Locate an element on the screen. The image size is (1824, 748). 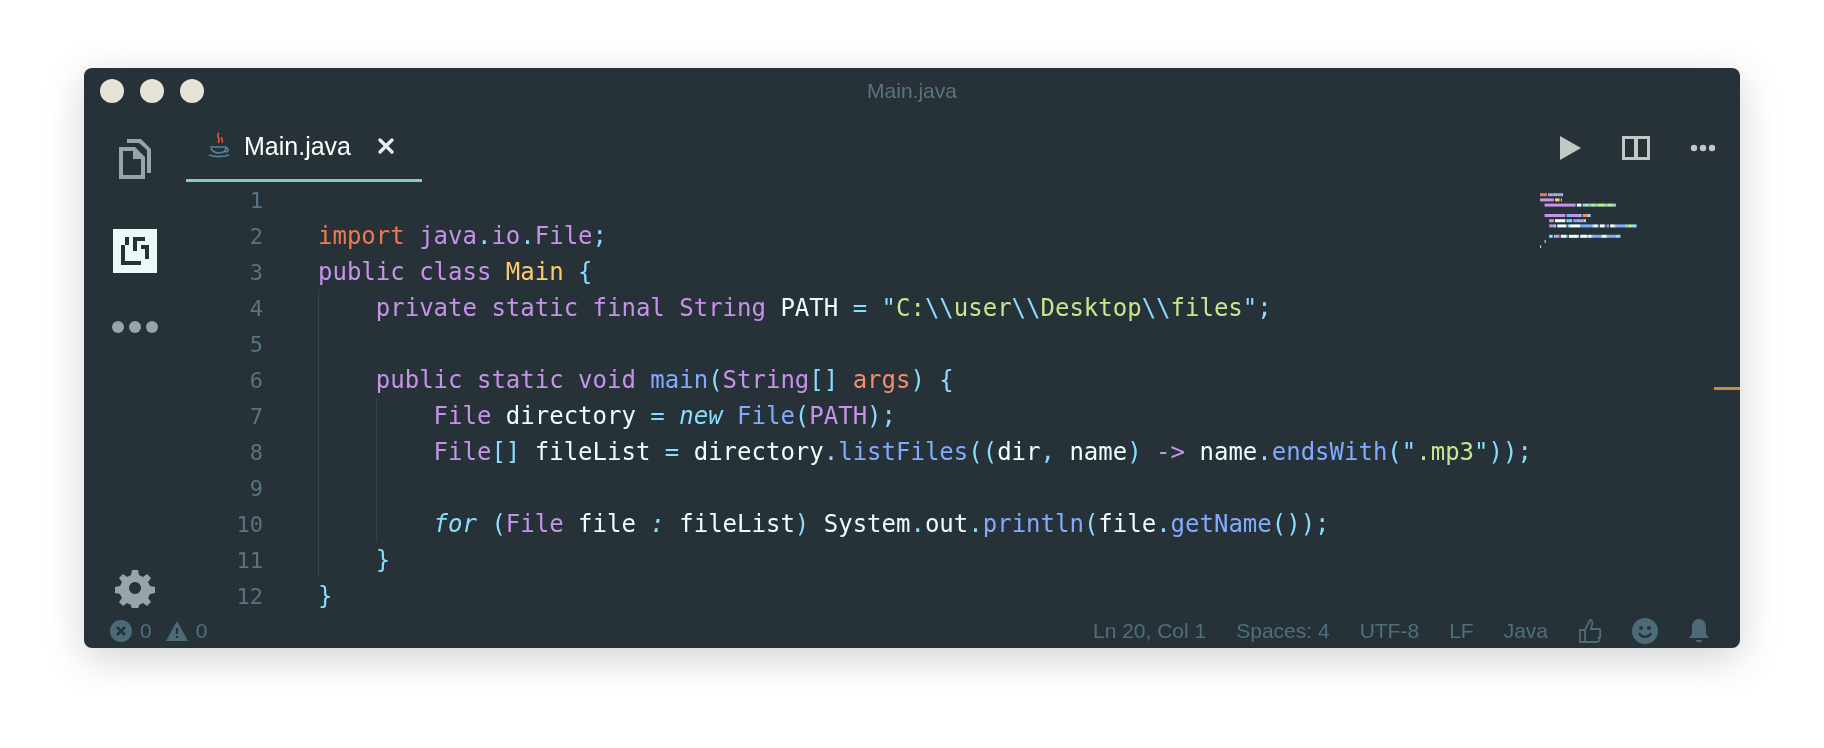
status-item: LF is located at coordinates (1461, 631).